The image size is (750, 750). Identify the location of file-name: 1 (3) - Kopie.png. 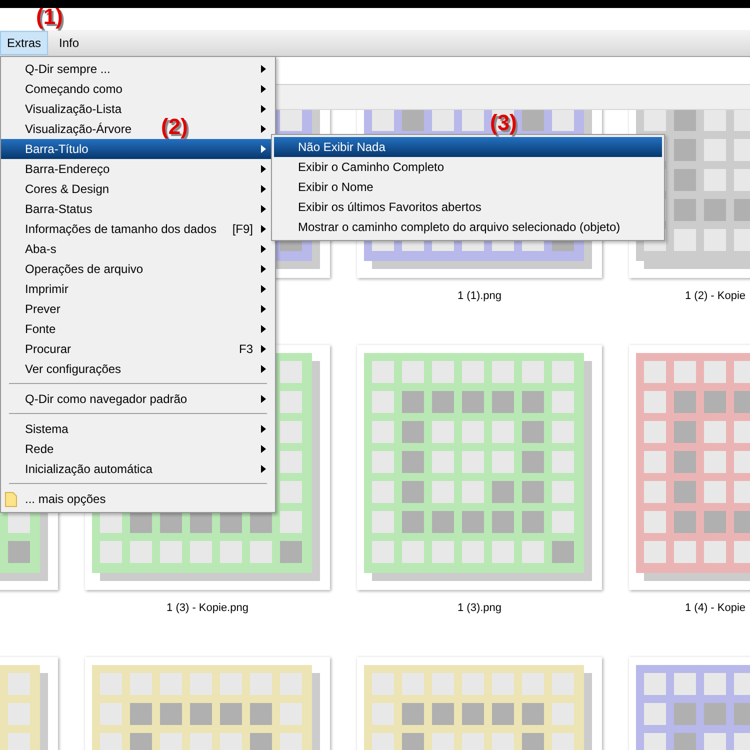
(207, 608).